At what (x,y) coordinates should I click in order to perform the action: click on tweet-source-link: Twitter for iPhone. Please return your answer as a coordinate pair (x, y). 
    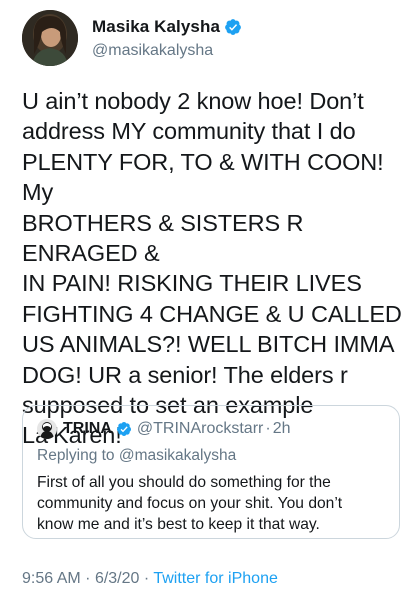
    Looking at the image, I should click on (215, 578).